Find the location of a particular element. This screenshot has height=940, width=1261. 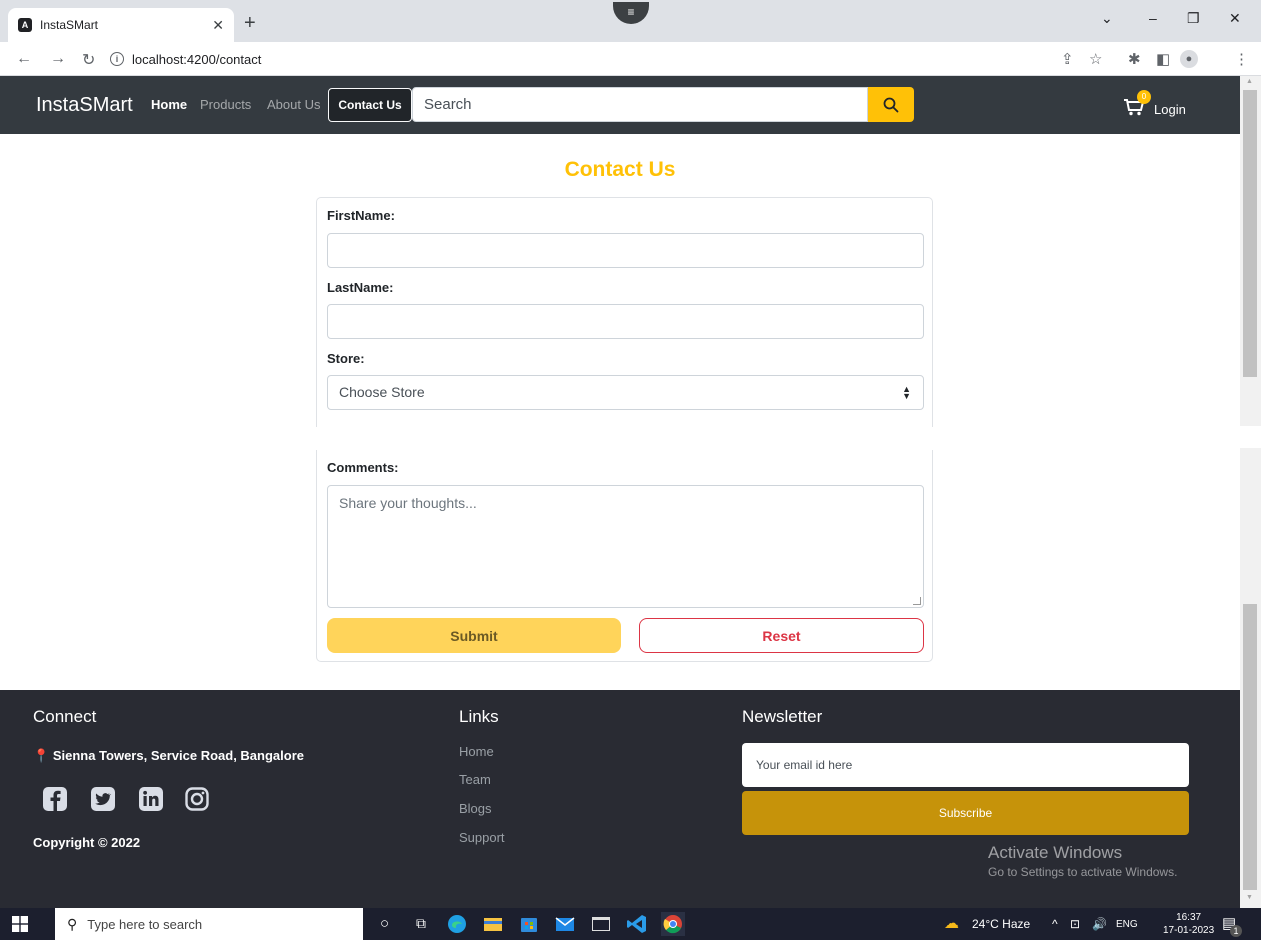

terminal-icon is located at coordinates (601, 924).